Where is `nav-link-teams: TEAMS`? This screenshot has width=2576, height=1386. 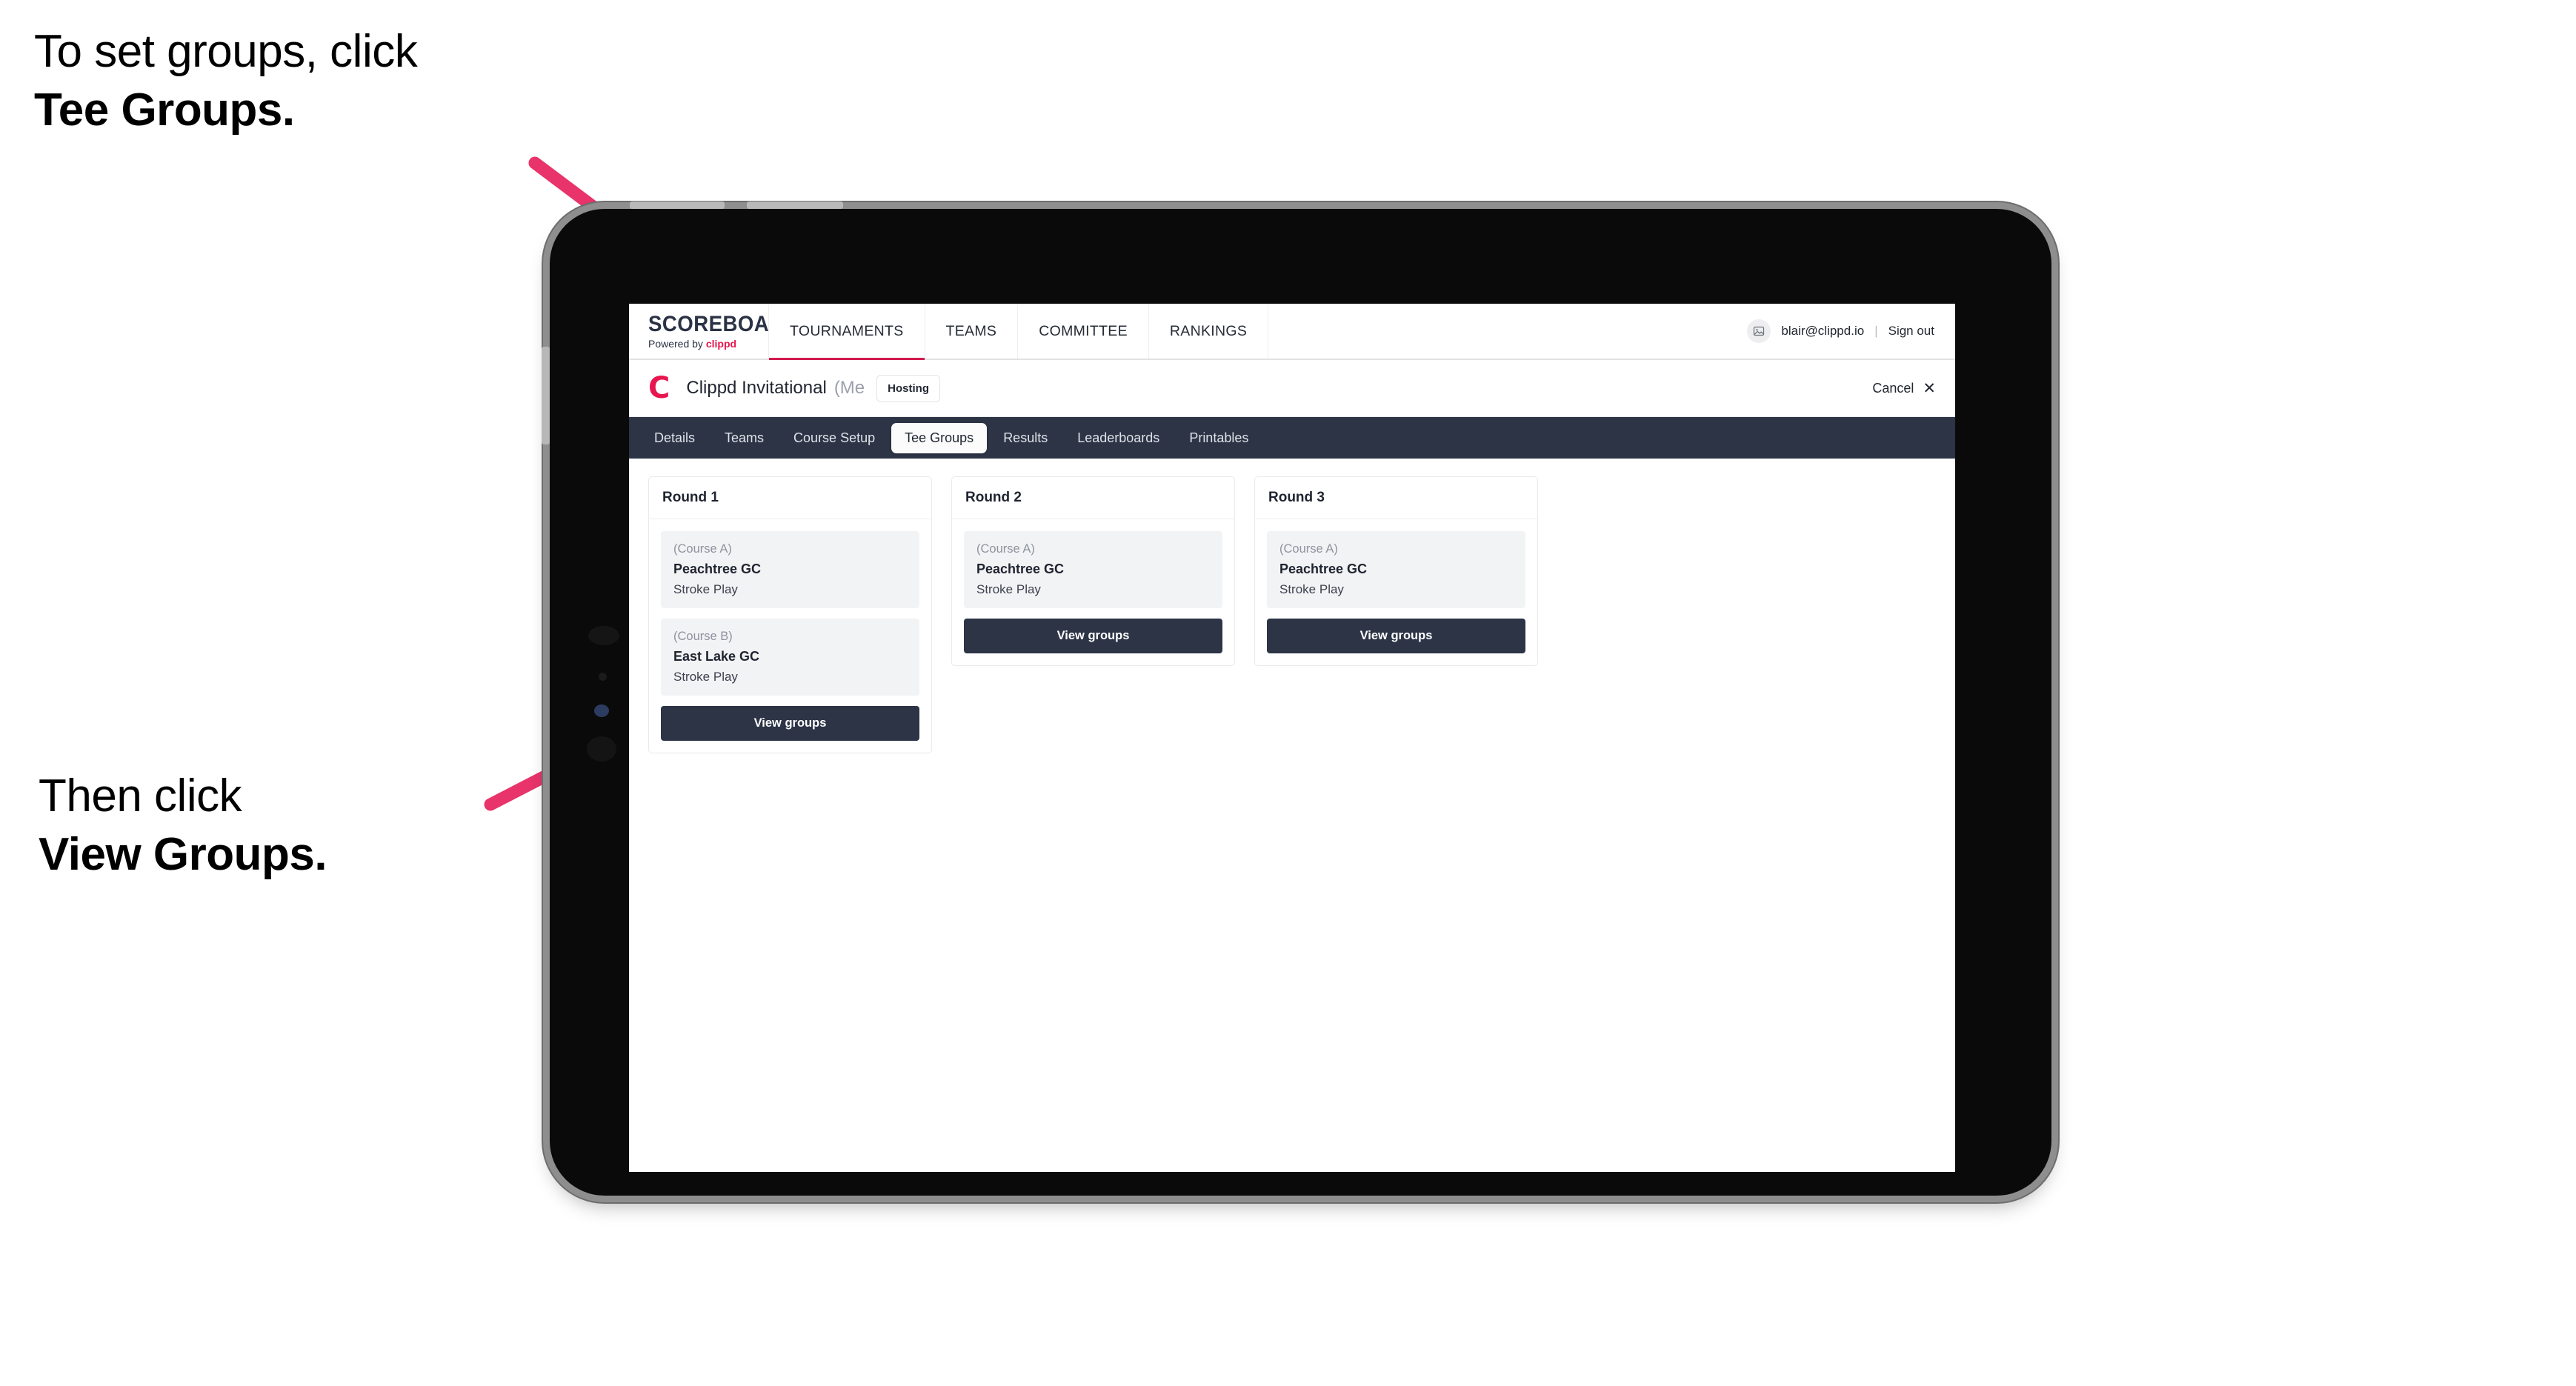
nav-link-teams: TEAMS is located at coordinates (972, 331).